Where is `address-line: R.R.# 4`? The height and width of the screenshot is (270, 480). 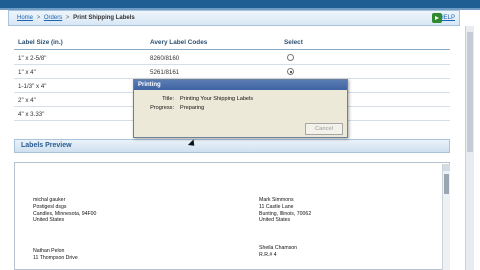
address-line: R.R.# 4 is located at coordinates (268, 254).